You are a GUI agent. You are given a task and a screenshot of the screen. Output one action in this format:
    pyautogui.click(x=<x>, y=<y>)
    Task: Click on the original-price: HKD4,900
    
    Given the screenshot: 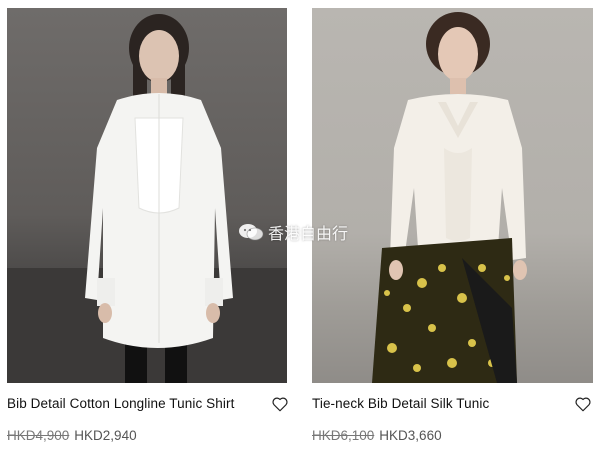 What is the action you would take?
    pyautogui.click(x=38, y=435)
    